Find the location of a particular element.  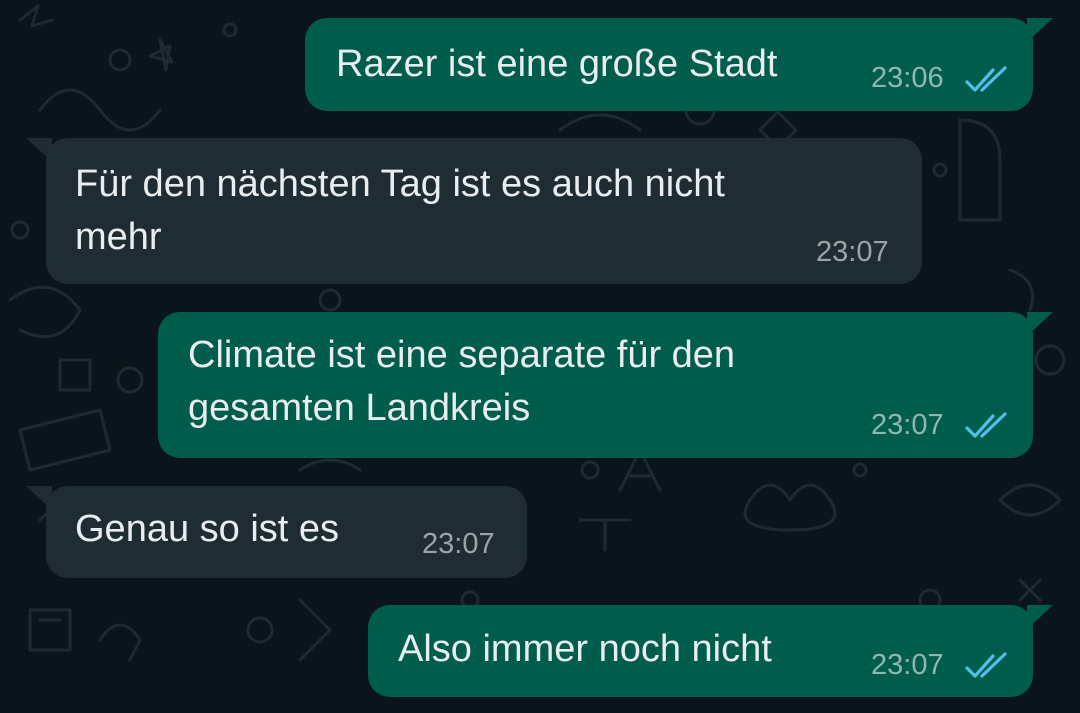

message-text: Genau so ist es is located at coordinates (207, 529).